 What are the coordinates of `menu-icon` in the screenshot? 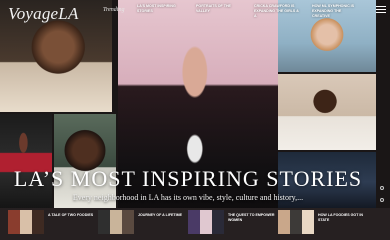 It's located at (381, 9).